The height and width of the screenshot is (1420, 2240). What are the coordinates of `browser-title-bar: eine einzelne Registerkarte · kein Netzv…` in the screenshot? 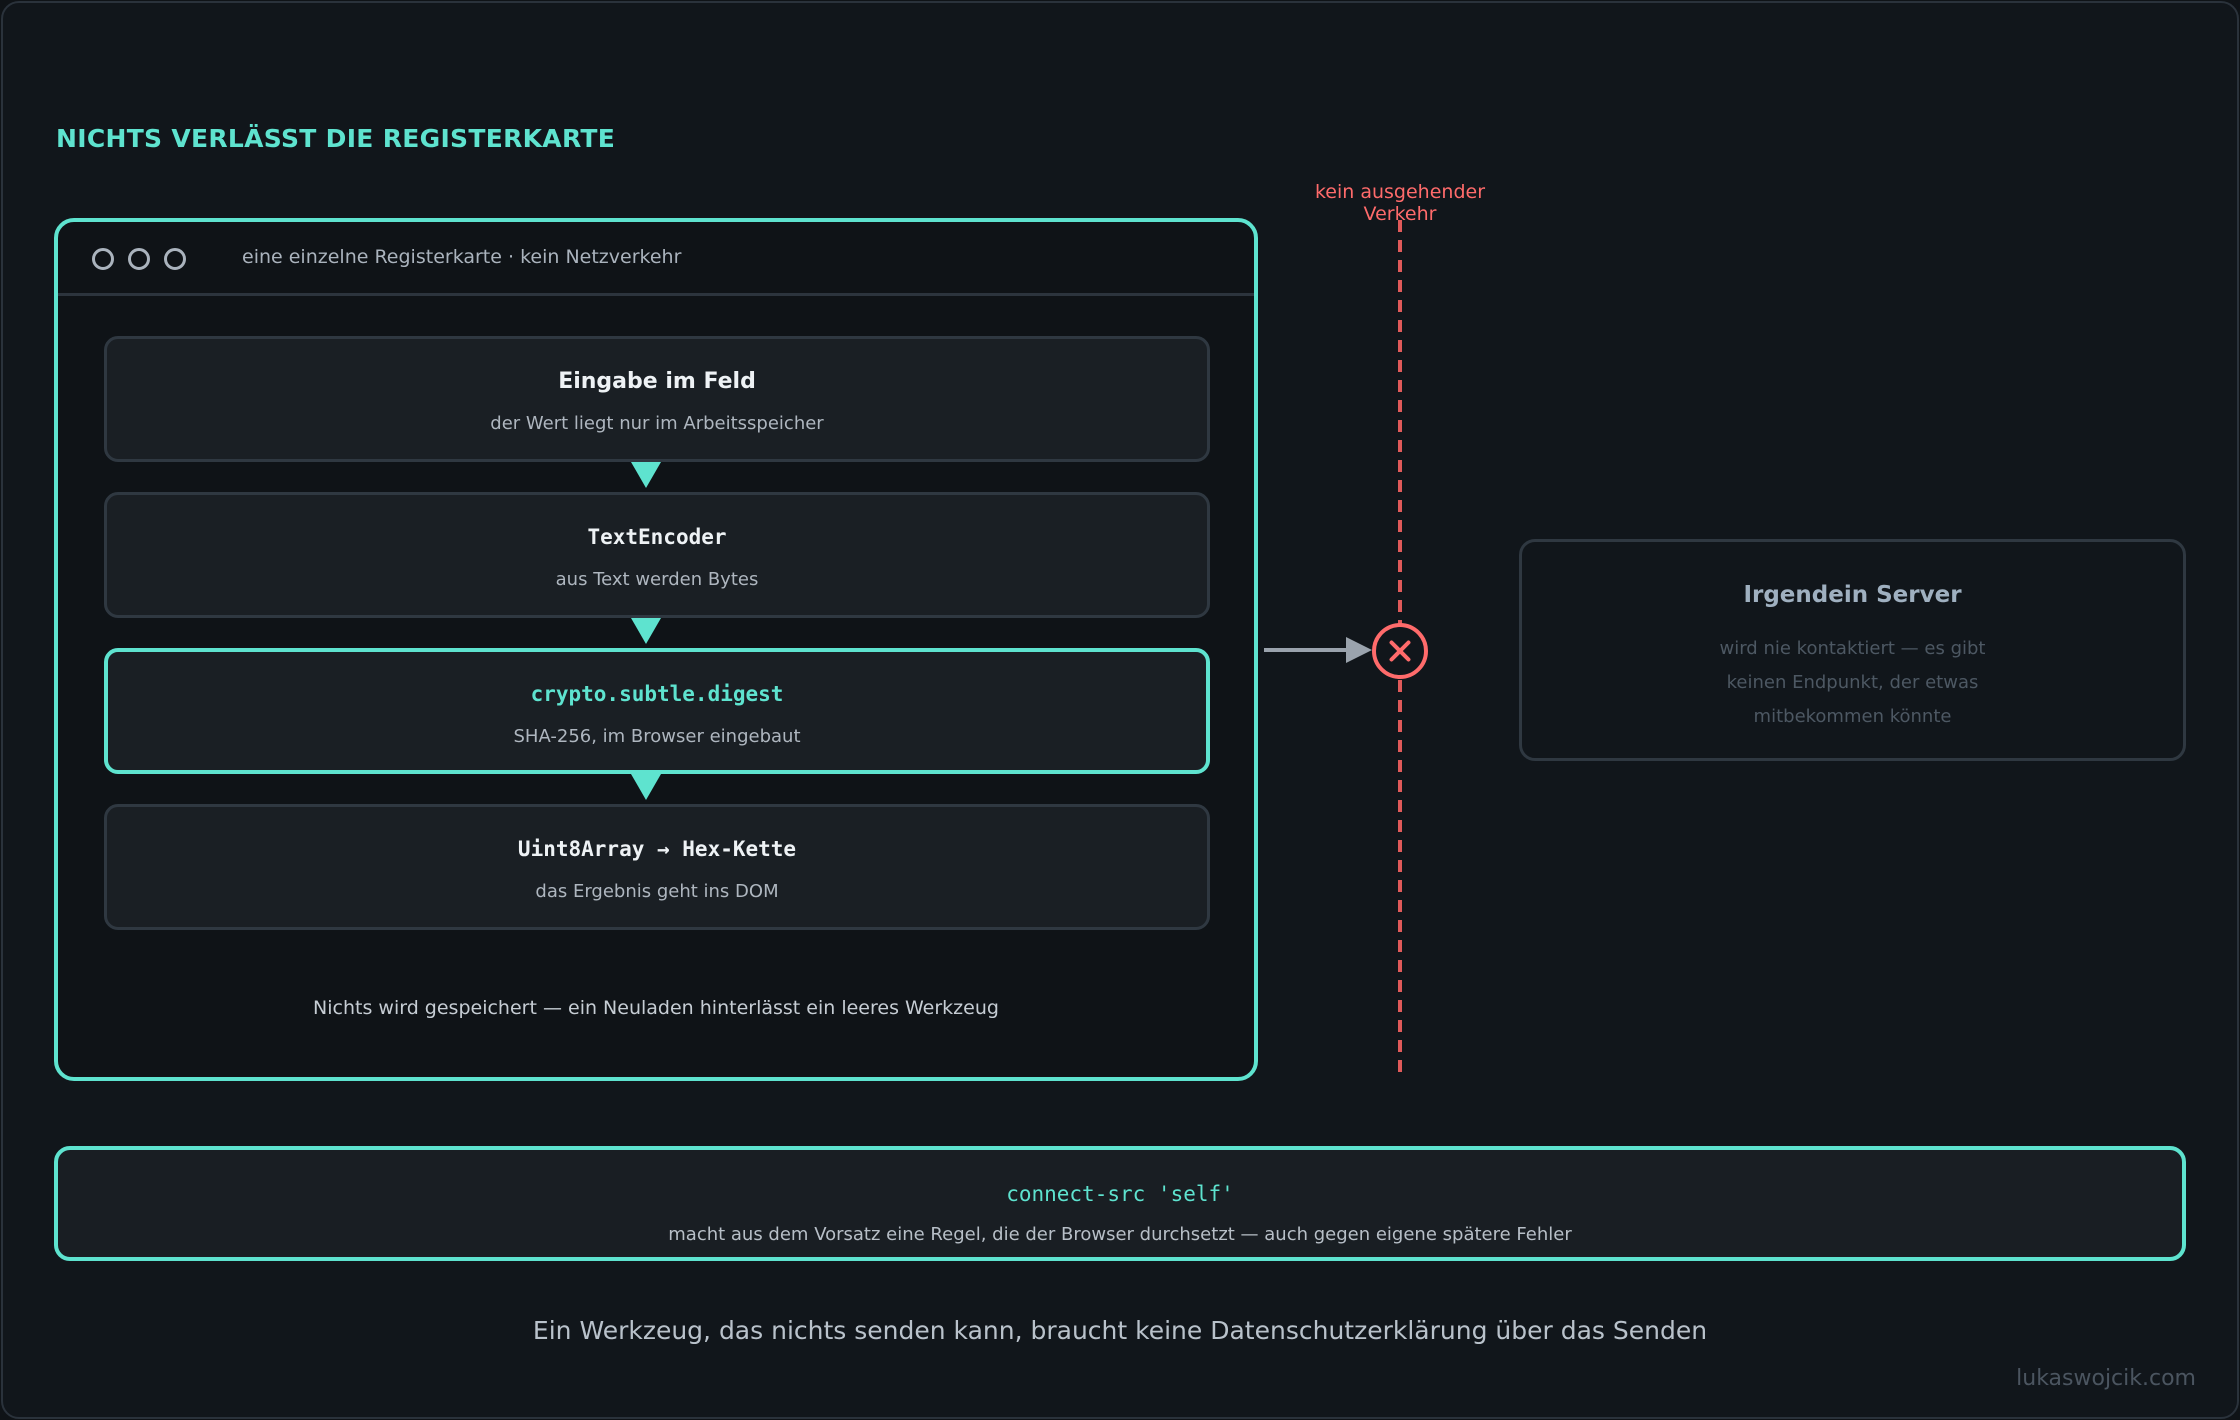 It's located at (656, 259).